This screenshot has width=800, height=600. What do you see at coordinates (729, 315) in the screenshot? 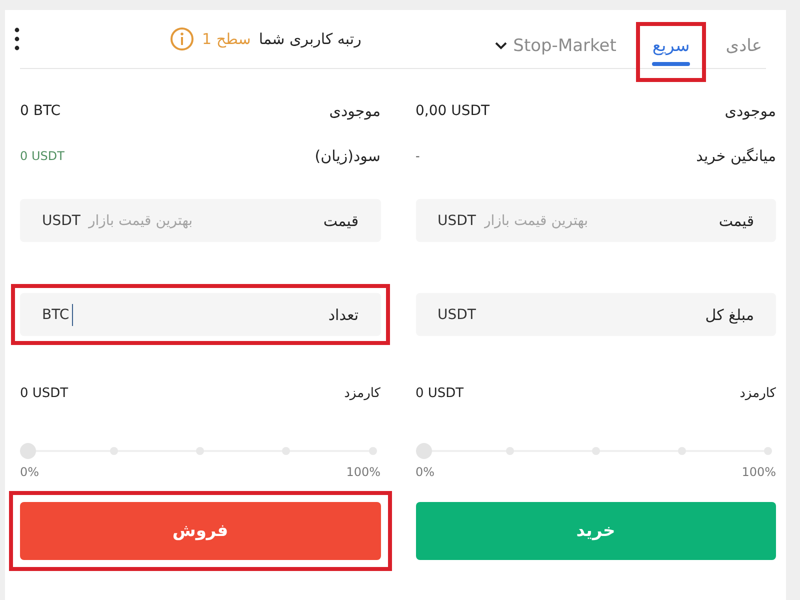
I see `field-label: مبلغ کل` at bounding box center [729, 315].